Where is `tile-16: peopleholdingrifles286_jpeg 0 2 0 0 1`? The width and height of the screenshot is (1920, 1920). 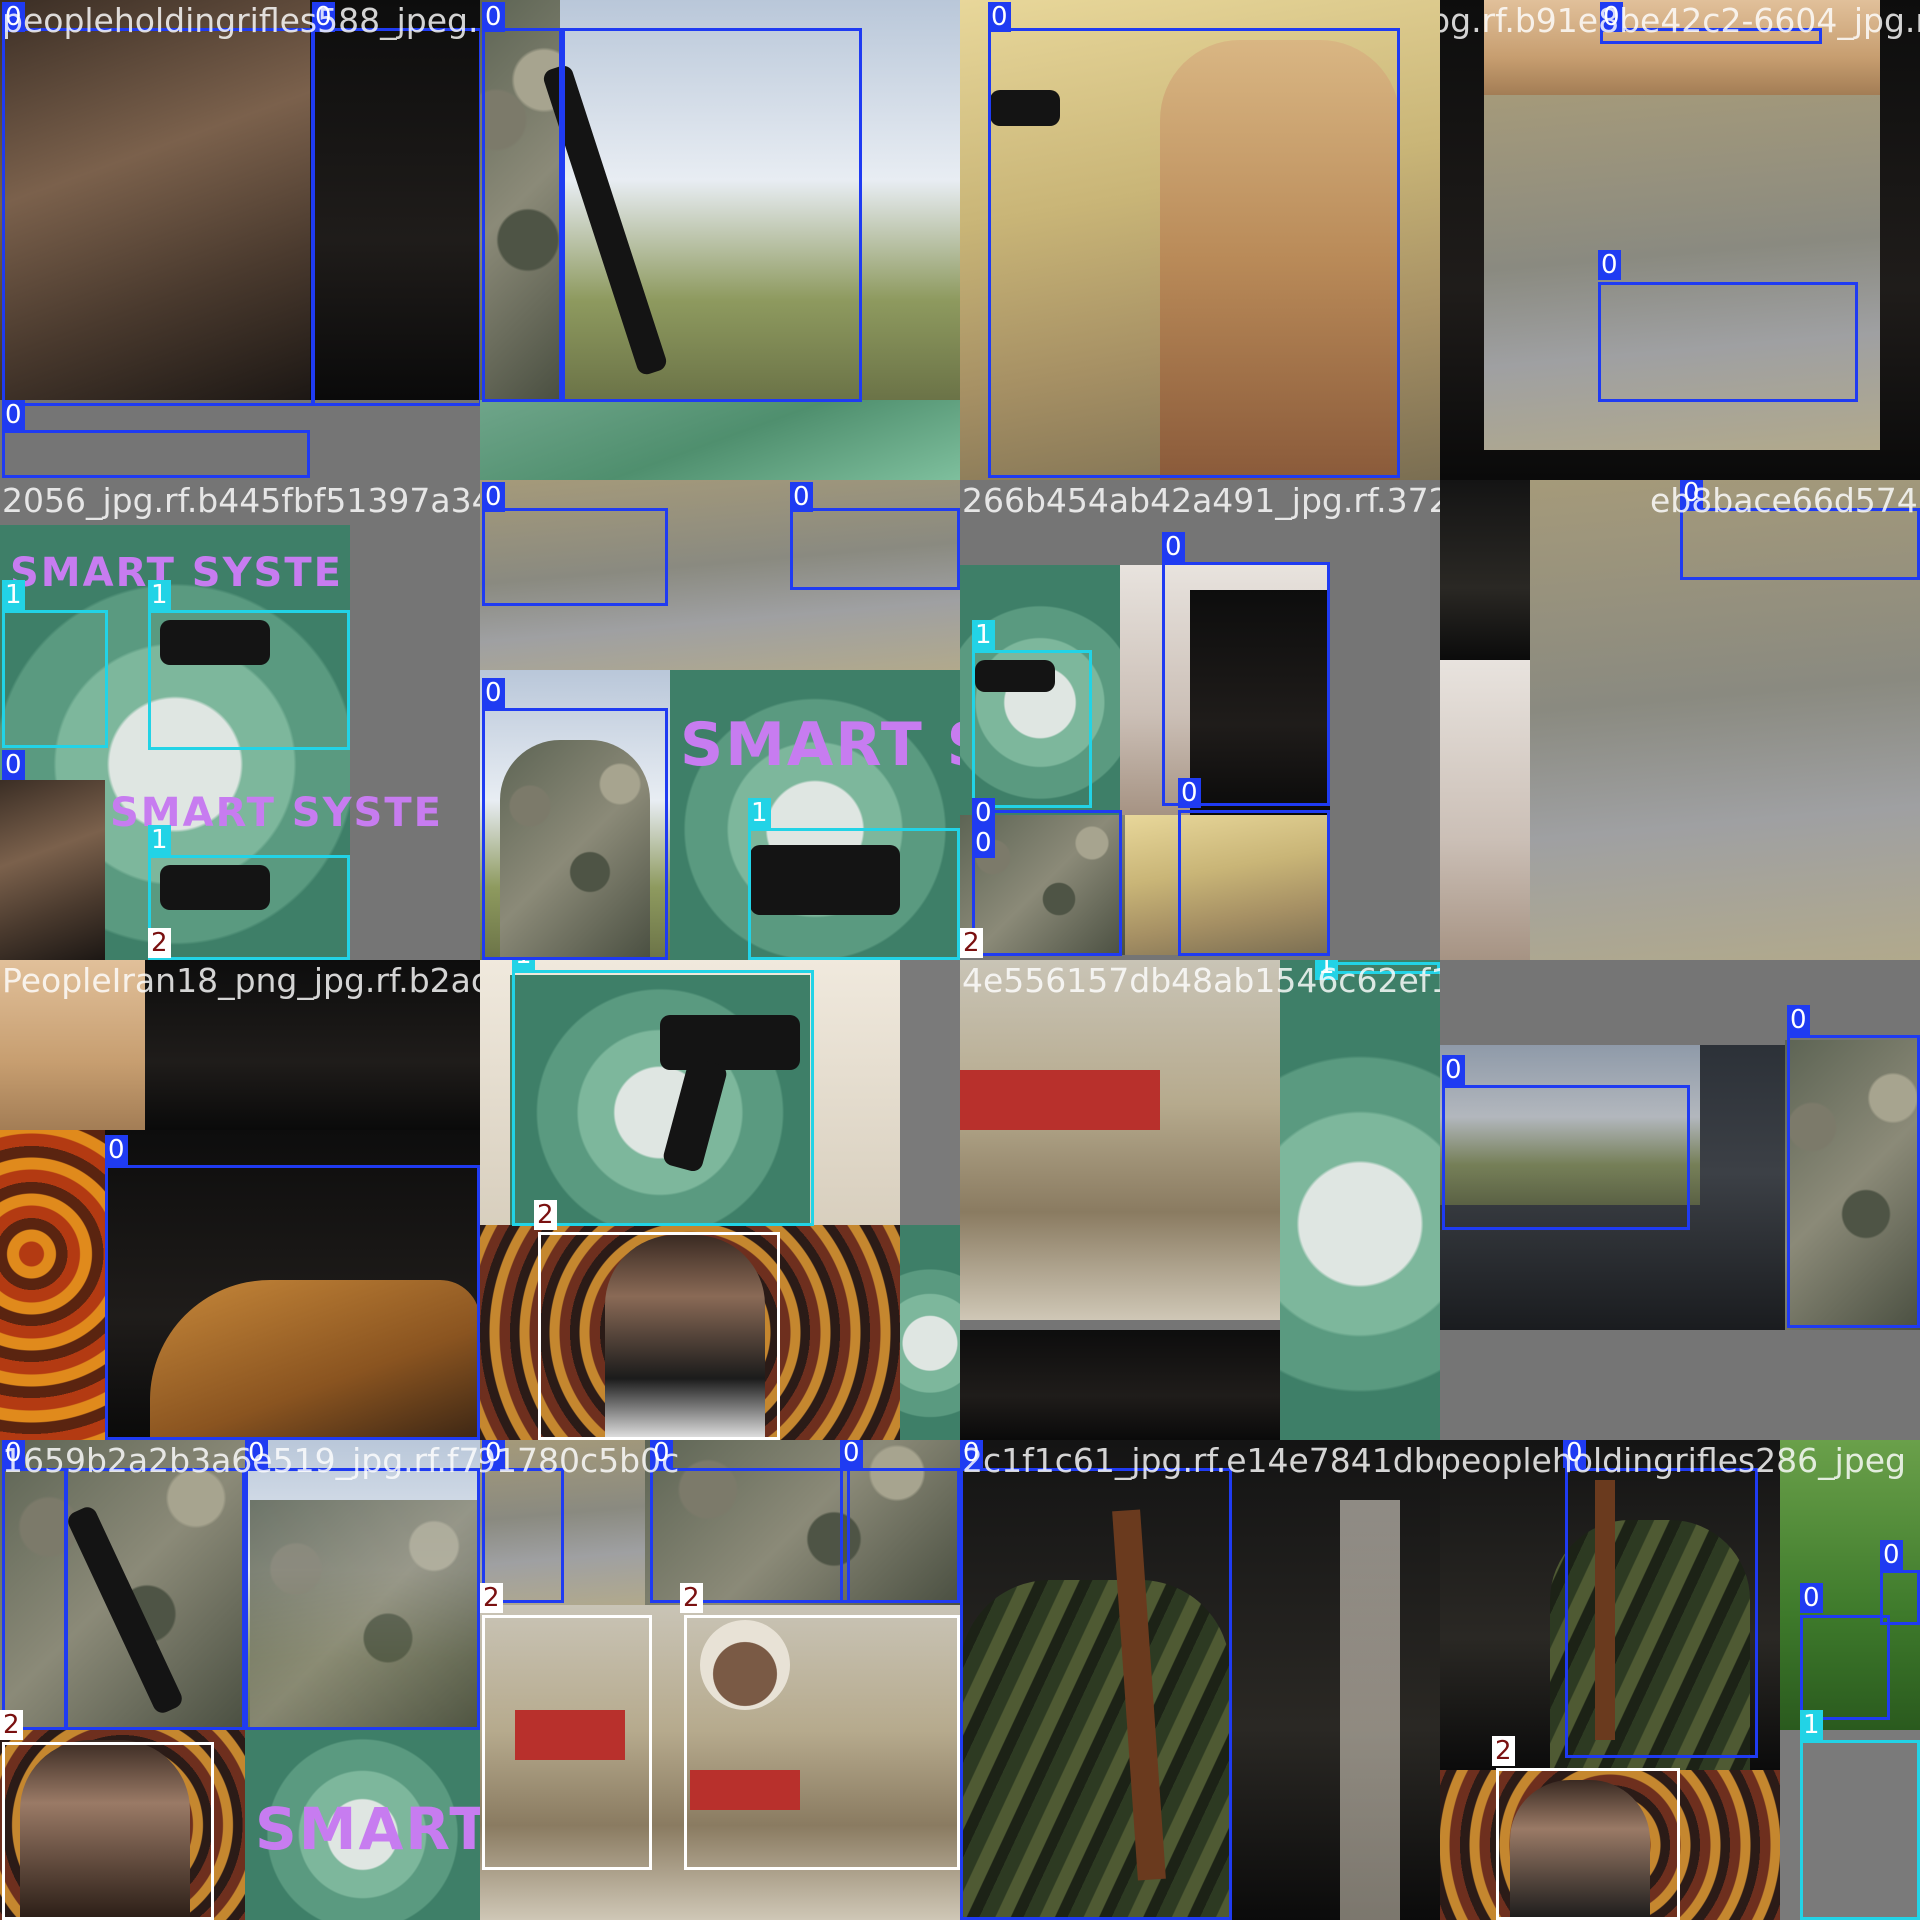
tile-16: peopleholdingrifles286_jpeg 0 2 0 0 1 is located at coordinates (1680, 1680).